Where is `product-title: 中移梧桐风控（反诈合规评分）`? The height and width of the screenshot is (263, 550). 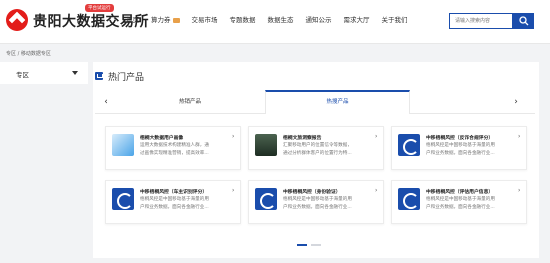 product-title: 中移梧桐风控（反诈合规评分） is located at coordinates (460, 138).